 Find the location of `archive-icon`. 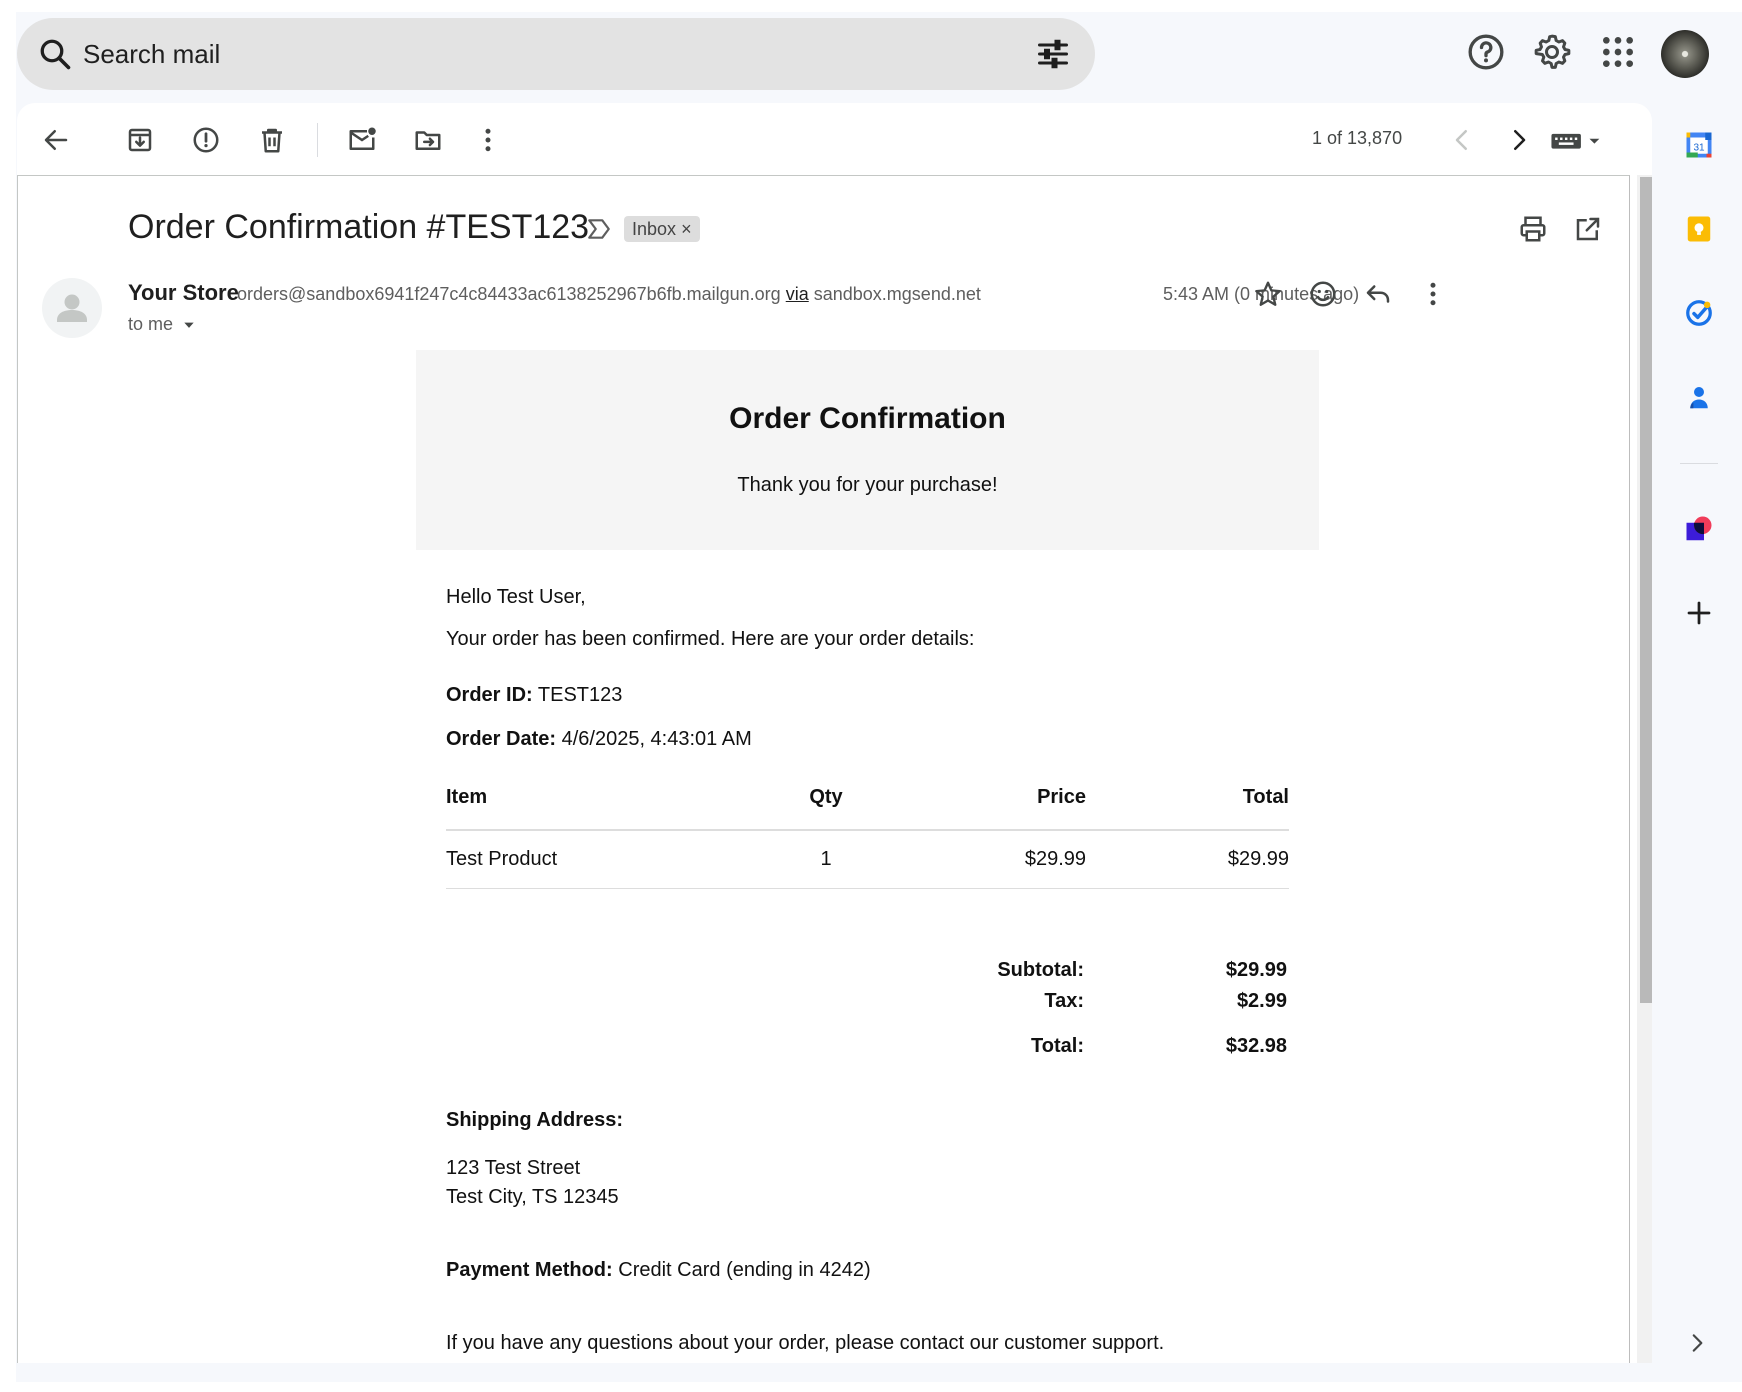

archive-icon is located at coordinates (140, 140).